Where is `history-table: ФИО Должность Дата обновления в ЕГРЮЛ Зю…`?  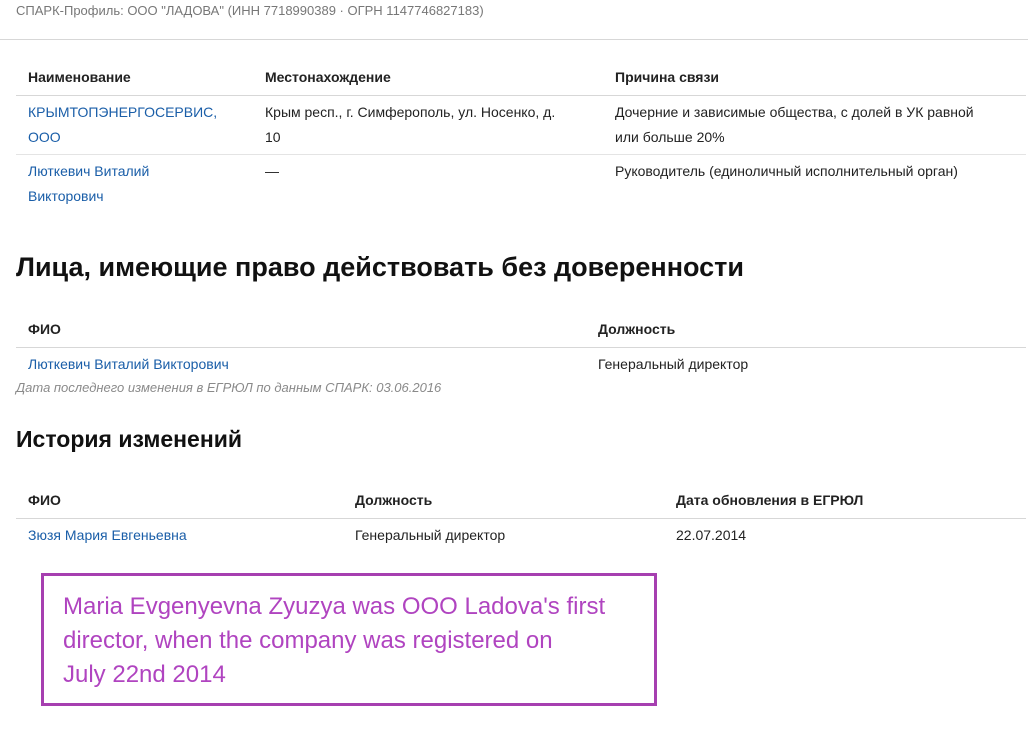
history-table: ФИО Должность Дата обновления в ЕГРЮЛ Зю… is located at coordinates (521, 517).